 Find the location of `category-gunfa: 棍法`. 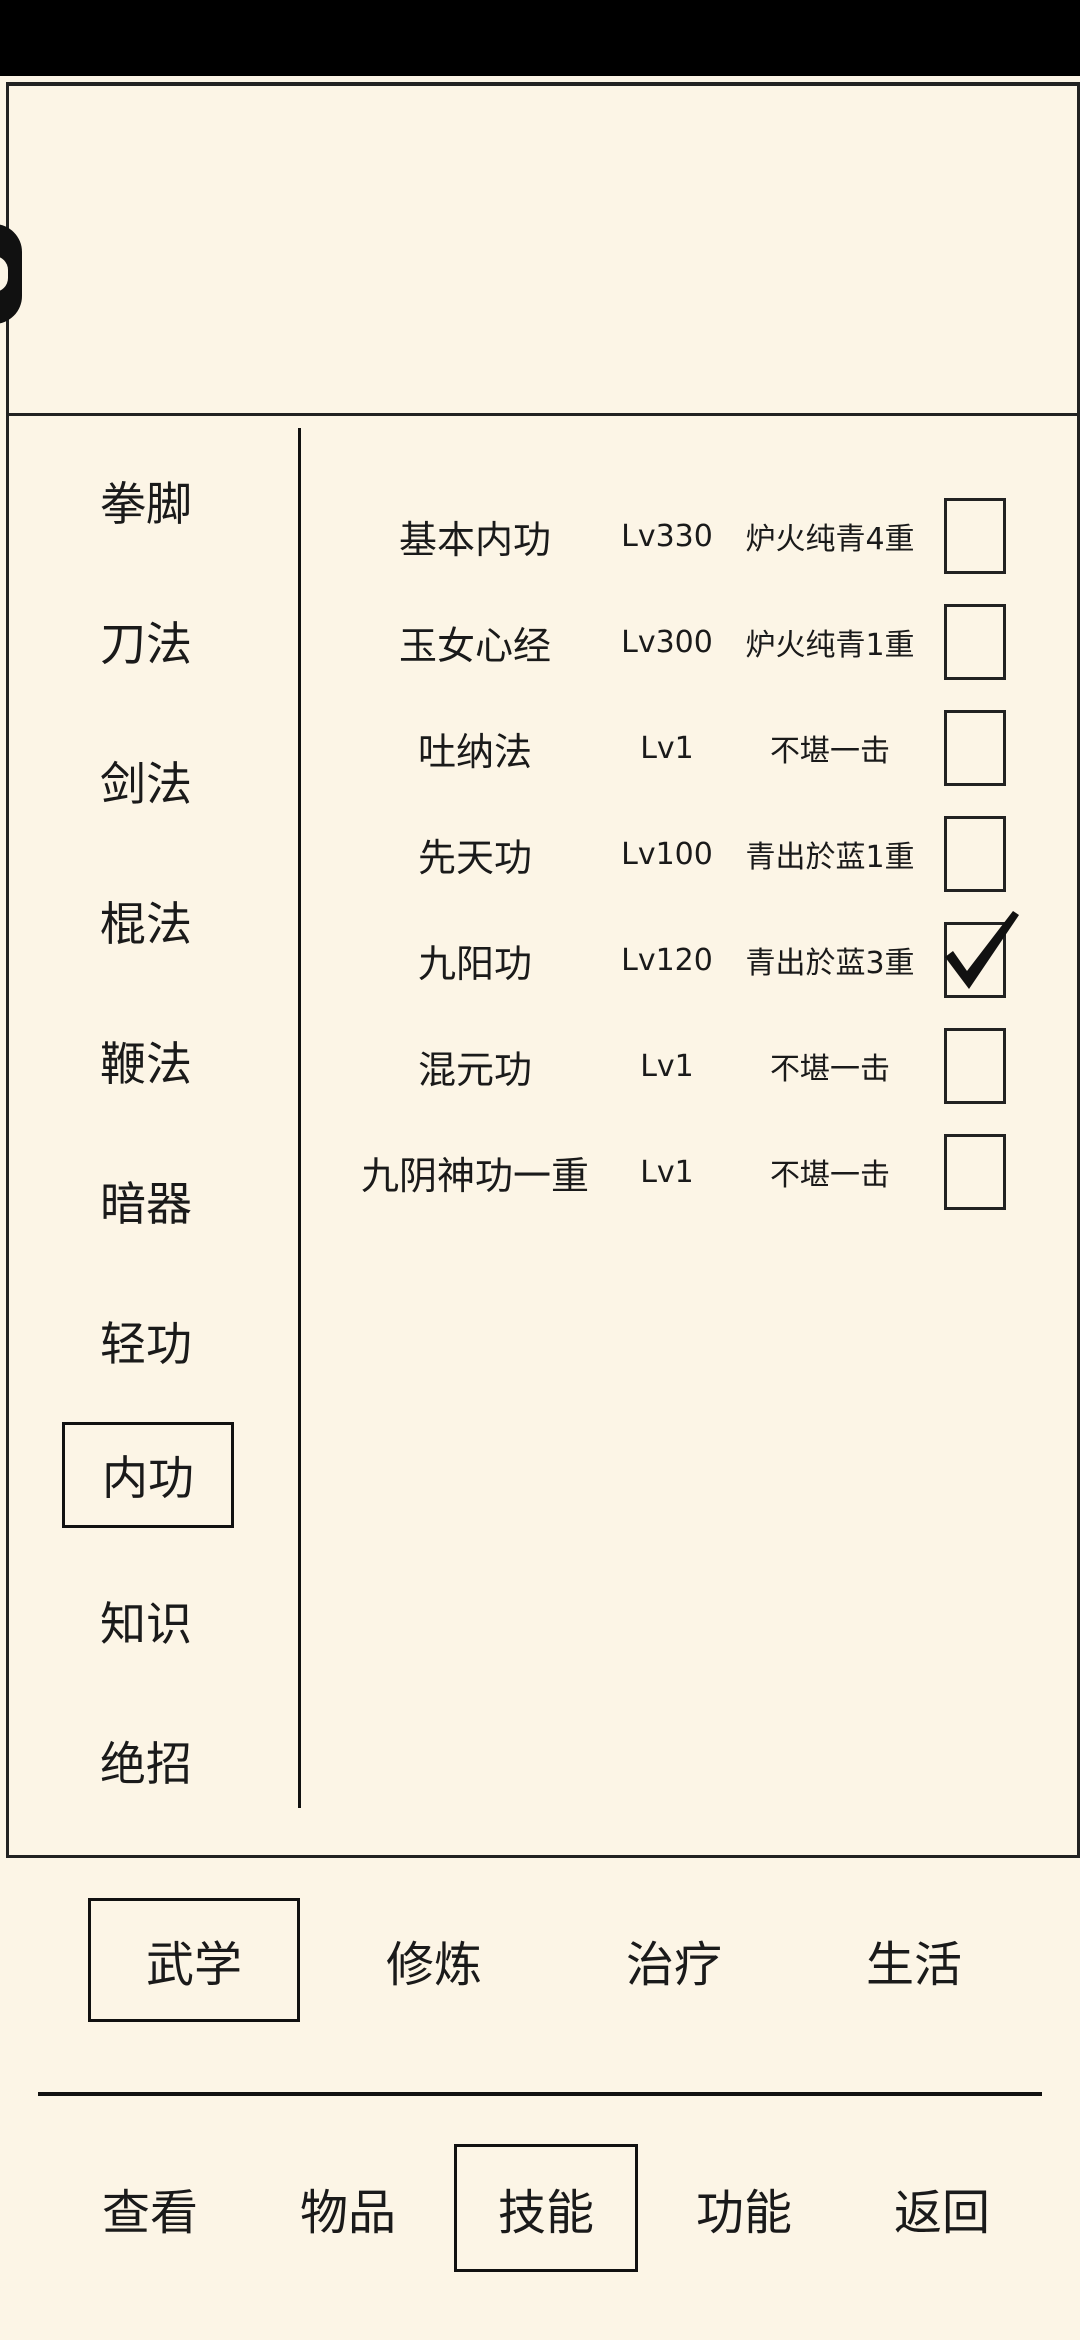

category-gunfa: 棍法 is located at coordinates (146, 921).